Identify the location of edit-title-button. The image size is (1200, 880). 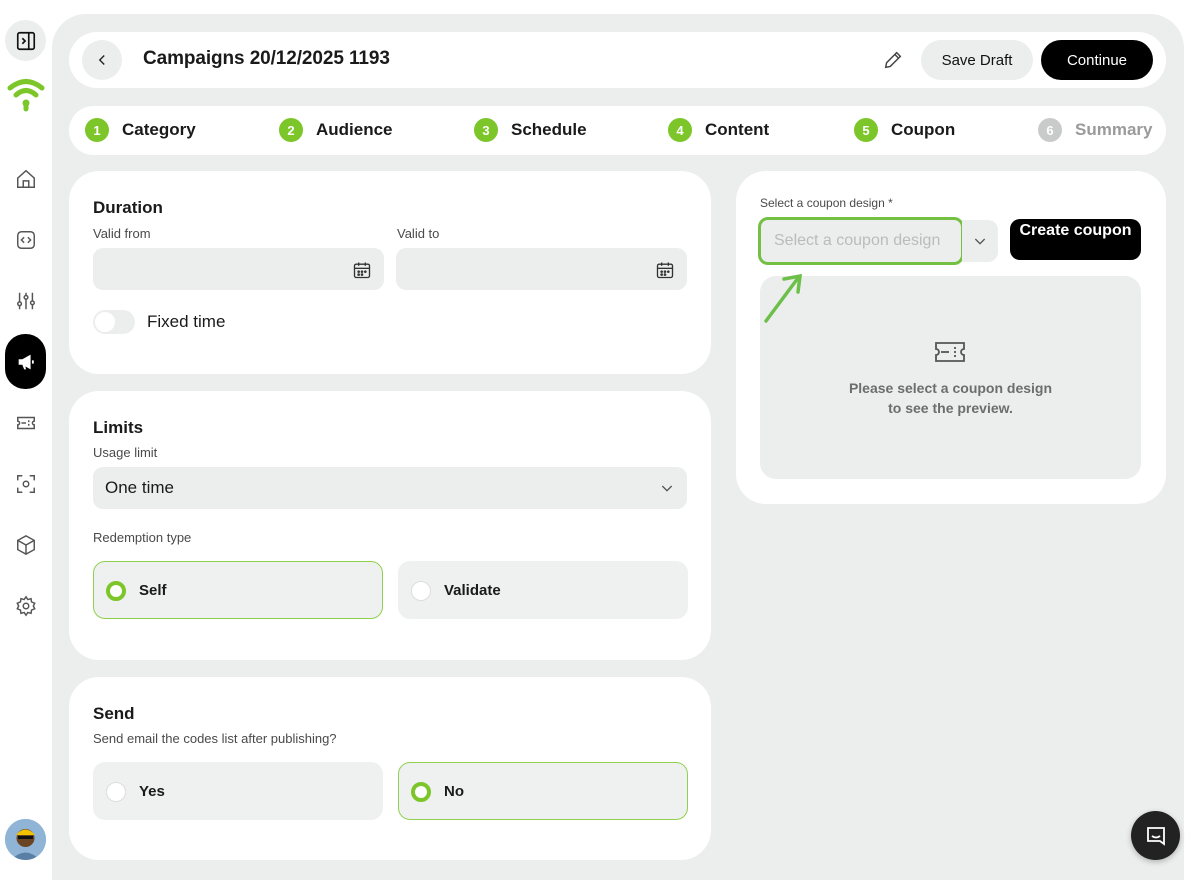
(893, 60).